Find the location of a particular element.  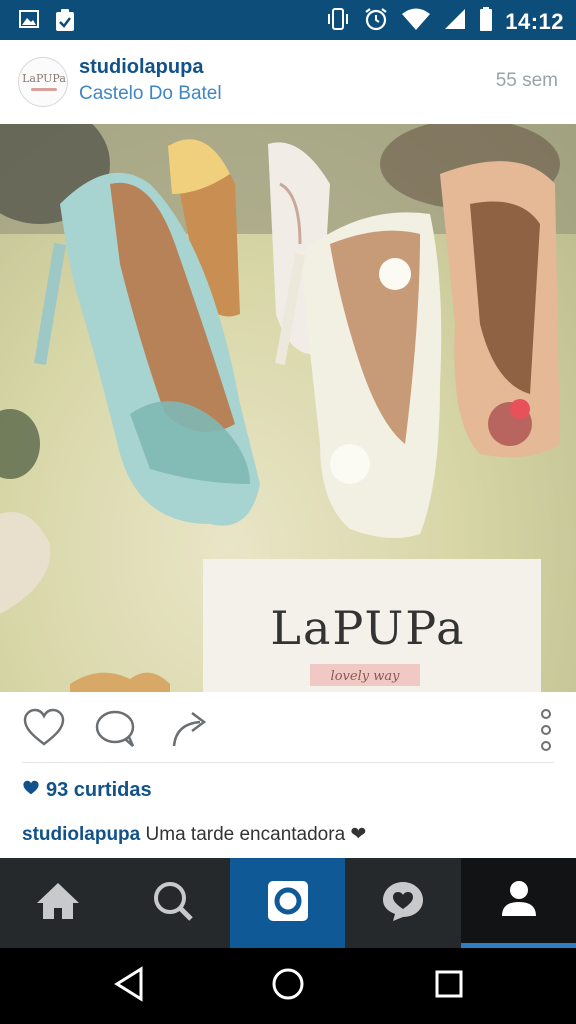

caption-text: Uma tarde encantadora ❤ is located at coordinates (256, 834).